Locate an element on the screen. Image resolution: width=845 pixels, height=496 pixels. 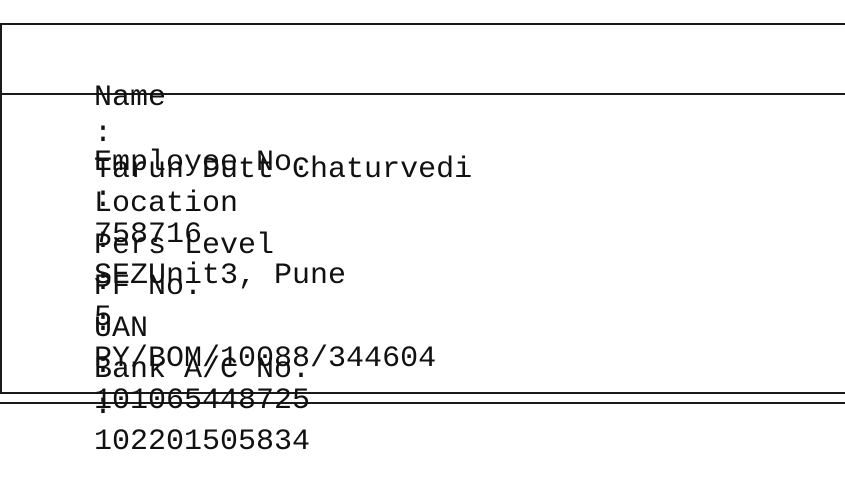
employee-no-row: Employee No. : 758716 is located at coordinates (184, 180).